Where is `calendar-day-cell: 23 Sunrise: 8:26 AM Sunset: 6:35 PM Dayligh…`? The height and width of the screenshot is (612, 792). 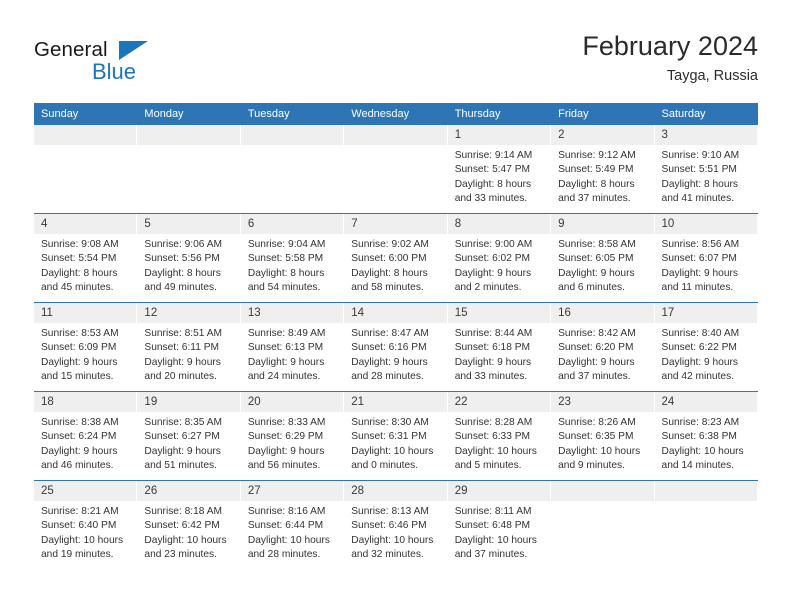 calendar-day-cell: 23 Sunrise: 8:26 AM Sunset: 6:35 PM Dayligh… is located at coordinates (603, 436).